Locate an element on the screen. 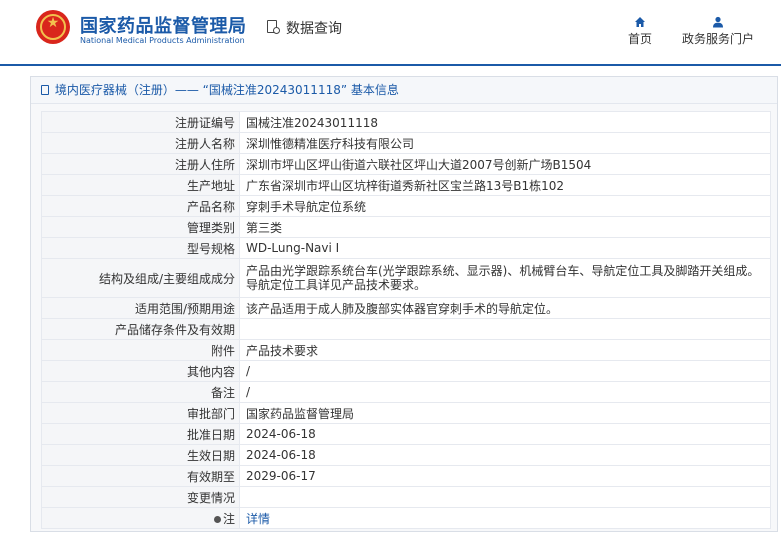 Image resolution: width=781 pixels, height=542 pixels. table-row: 产品储存条件及有效期 is located at coordinates (406, 329).